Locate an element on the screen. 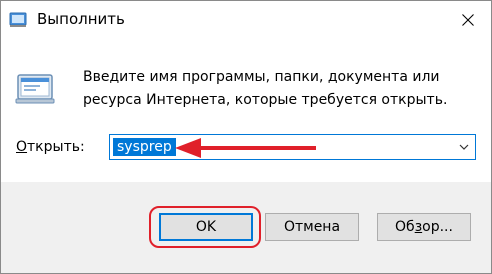 The height and width of the screenshot is (274, 492). browse-label-mnemonic: з is located at coordinates (418, 227).